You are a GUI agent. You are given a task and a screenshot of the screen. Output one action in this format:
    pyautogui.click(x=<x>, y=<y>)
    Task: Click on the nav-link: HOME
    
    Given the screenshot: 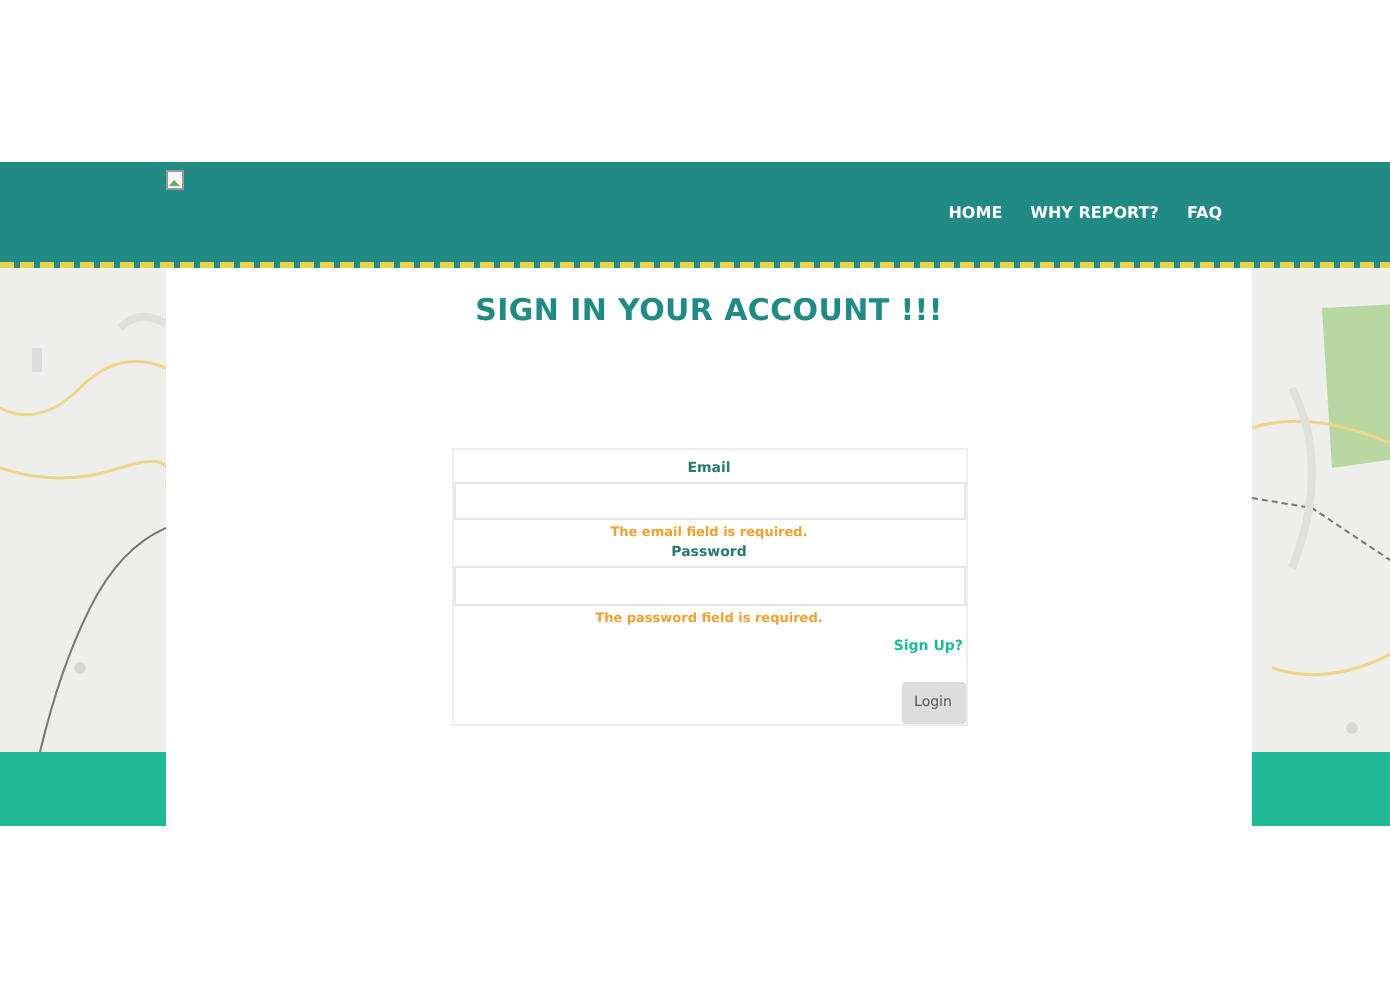 What is the action you would take?
    pyautogui.click(x=975, y=213)
    